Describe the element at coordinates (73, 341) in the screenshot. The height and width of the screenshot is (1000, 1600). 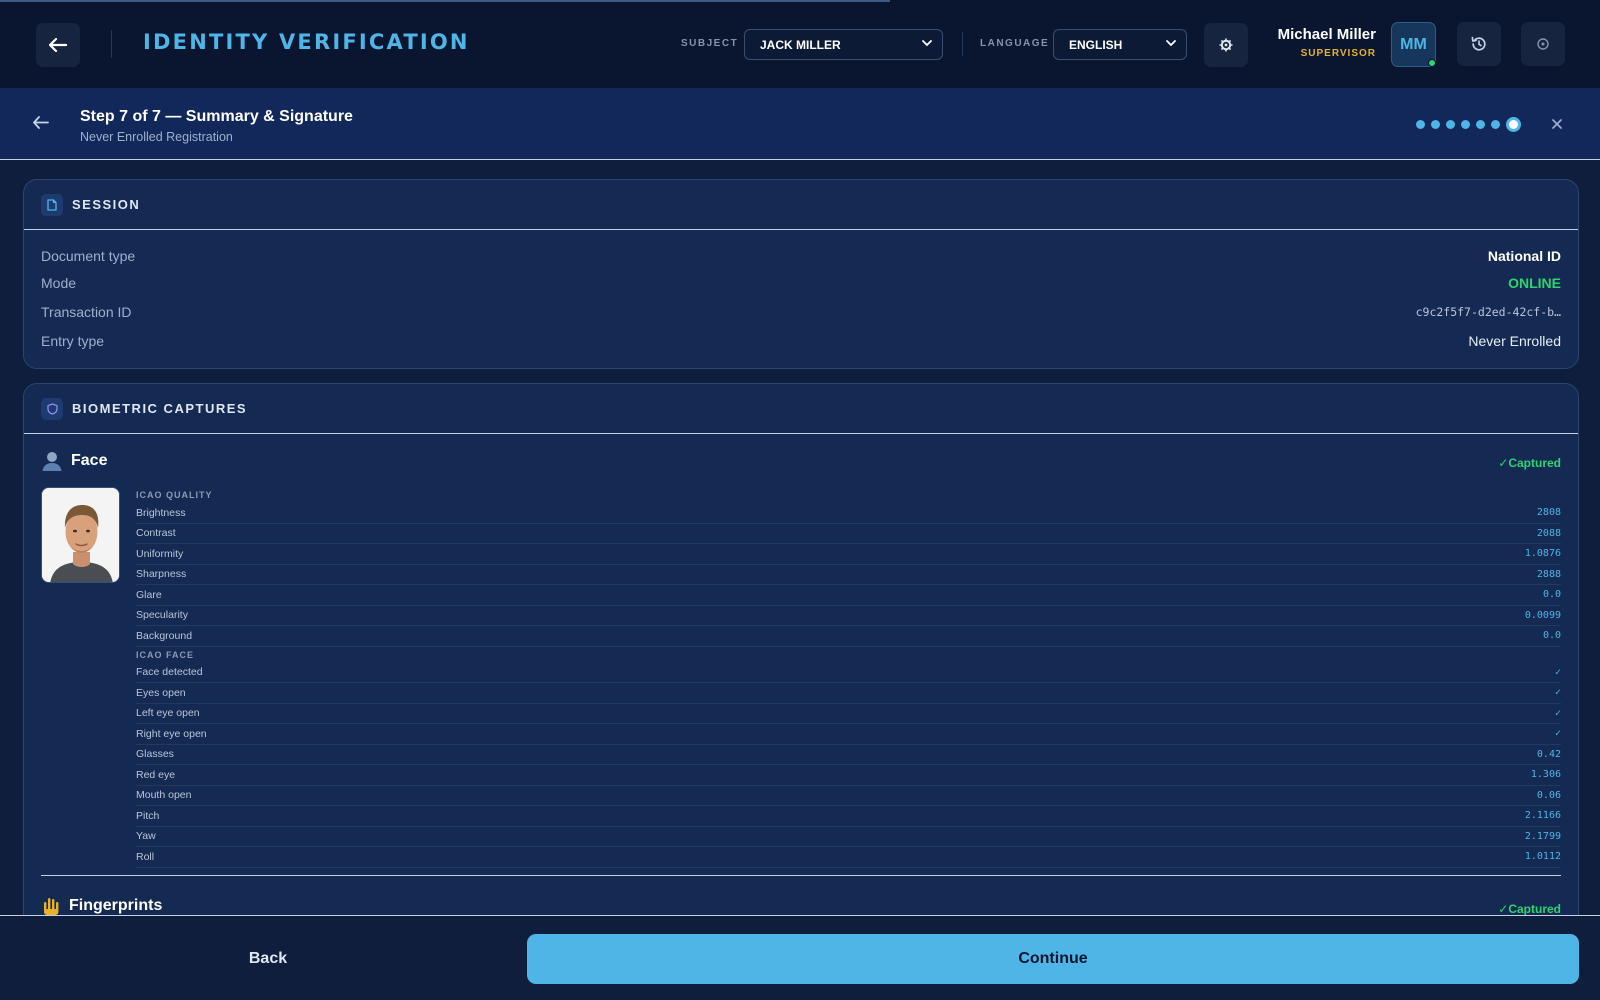
I see `session-key: Entry type` at that location.